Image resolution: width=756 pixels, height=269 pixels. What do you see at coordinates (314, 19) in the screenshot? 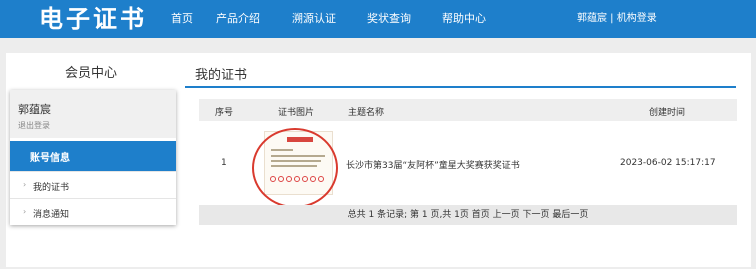
I see `nav-trace-auth: 溯源认证` at bounding box center [314, 19].